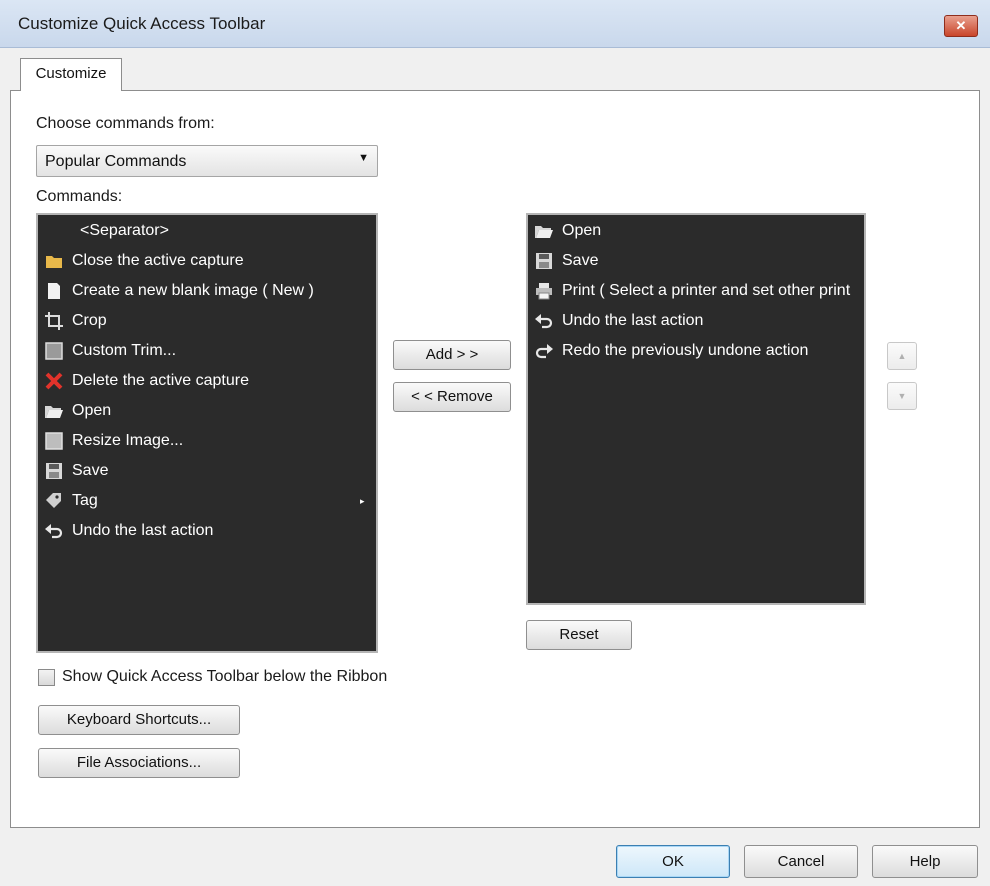 The width and height of the screenshot is (990, 886). I want to click on list-item: Redo the previously undone action, so click(700, 351).